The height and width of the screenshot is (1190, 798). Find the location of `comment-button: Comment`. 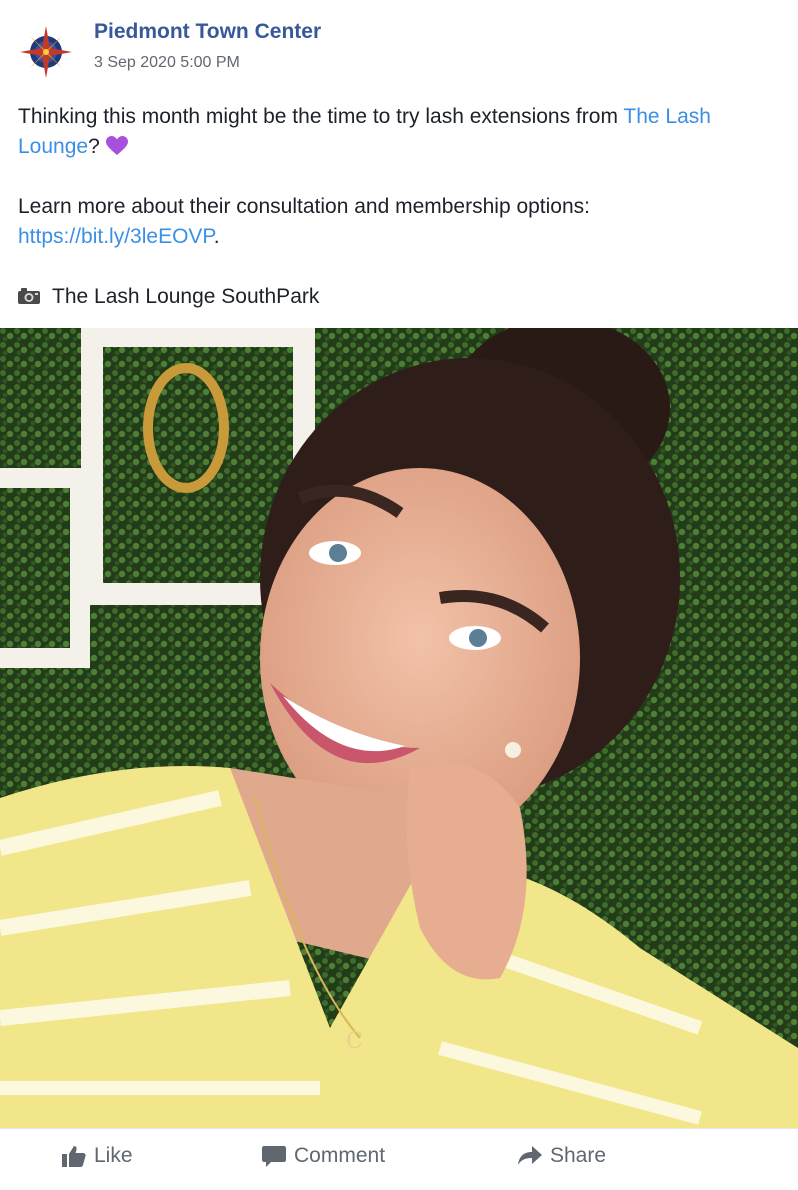

comment-button: Comment is located at coordinates (323, 1156).